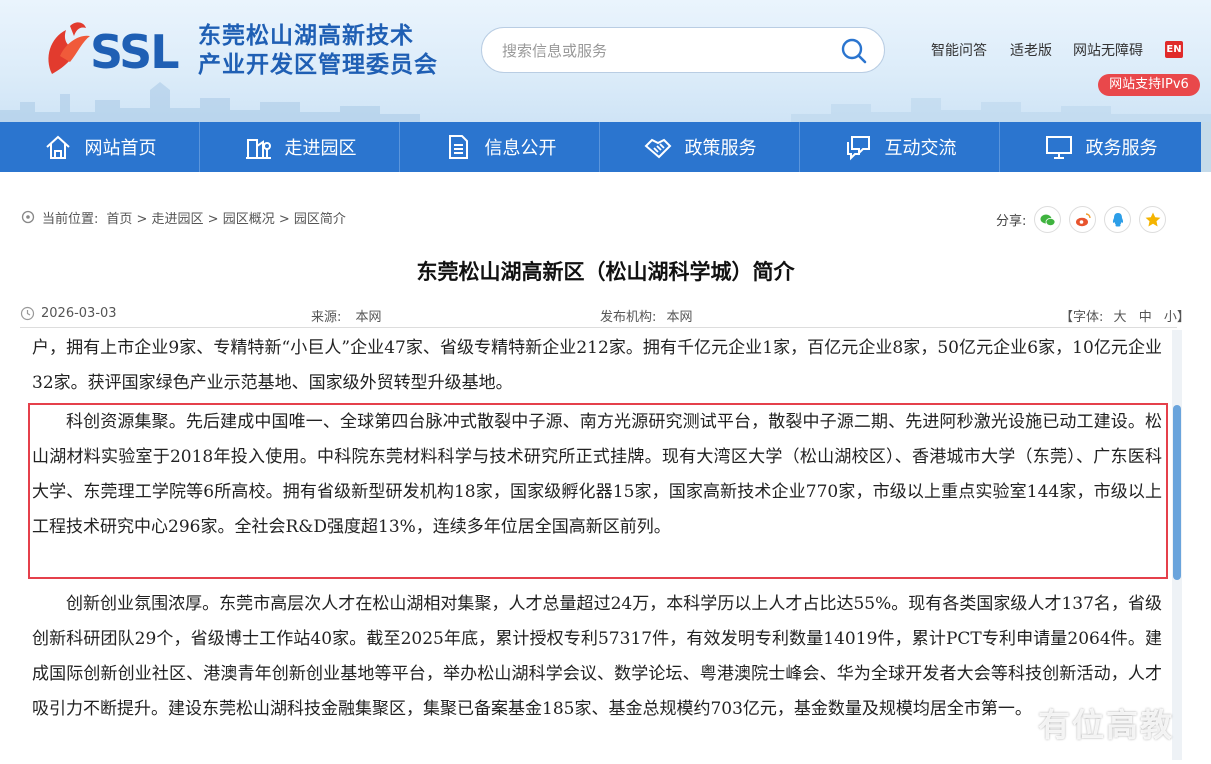 This screenshot has height=764, width=1211. What do you see at coordinates (920, 148) in the screenshot?
I see `nav-item-label: 互动交流` at bounding box center [920, 148].